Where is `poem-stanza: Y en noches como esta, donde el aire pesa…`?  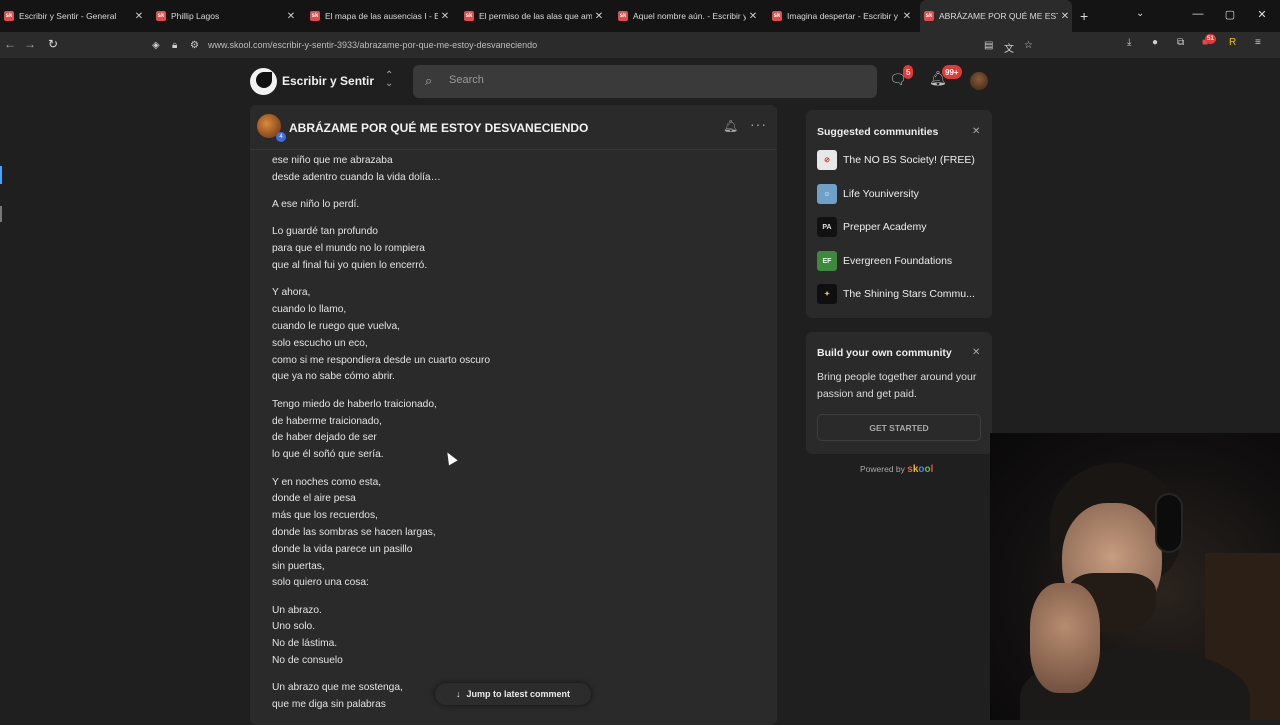
poem-stanza: Y en noches como esta, donde el aire pesa… is located at coordinates (512, 534).